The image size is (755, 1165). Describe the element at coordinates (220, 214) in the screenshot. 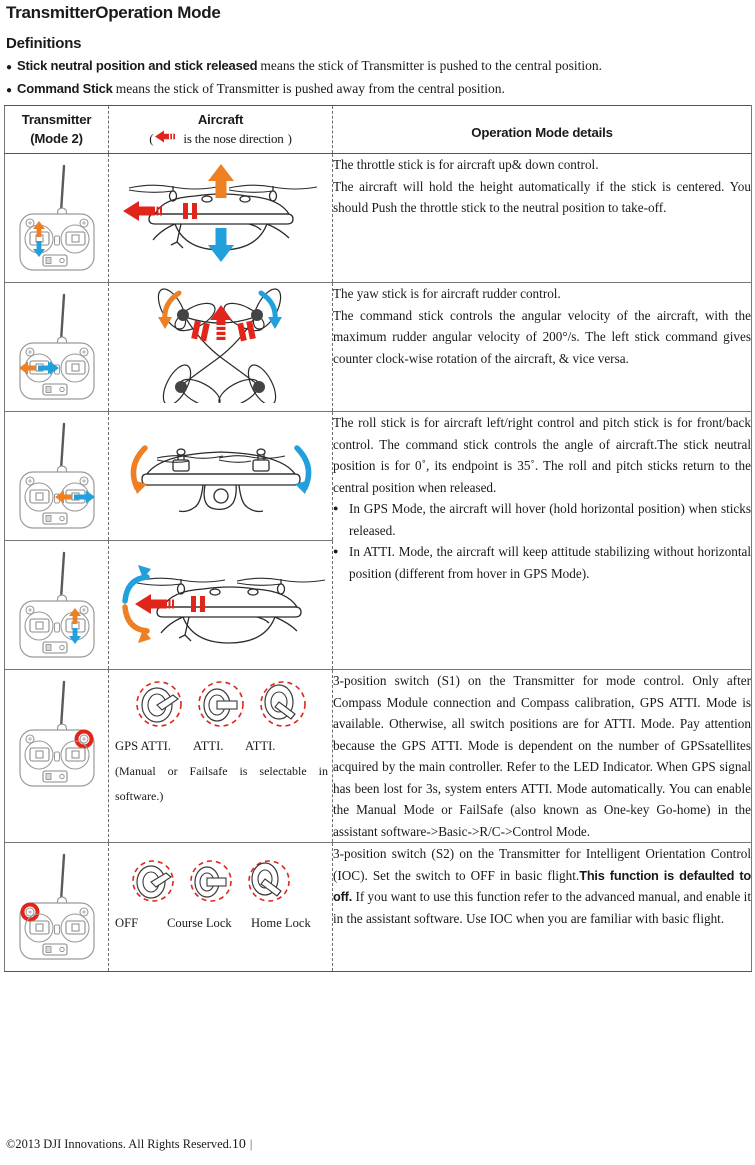

I see `aircraft-side-view-up-down-icon` at that location.